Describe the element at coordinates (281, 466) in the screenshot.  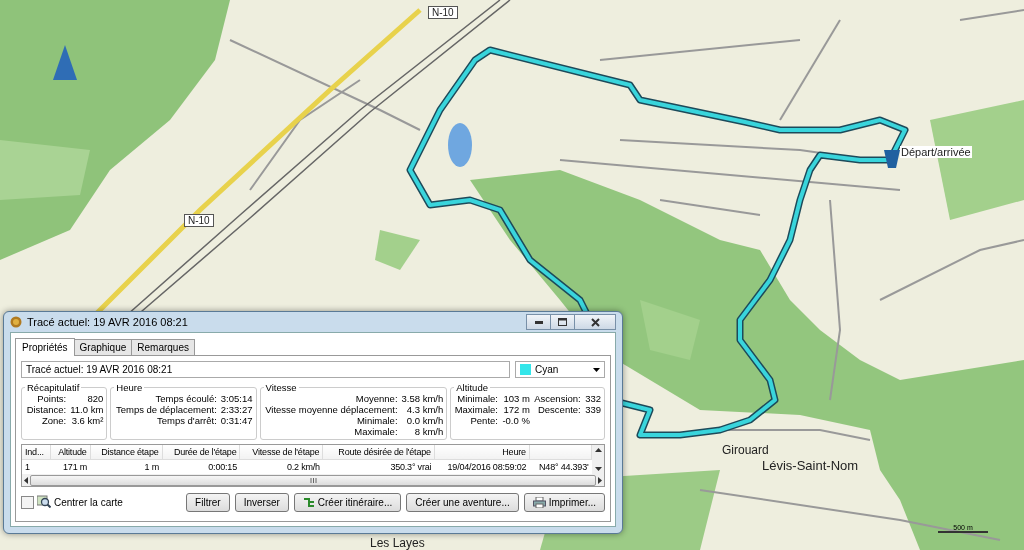
I see `table-cell: 0.2 km/h` at that location.